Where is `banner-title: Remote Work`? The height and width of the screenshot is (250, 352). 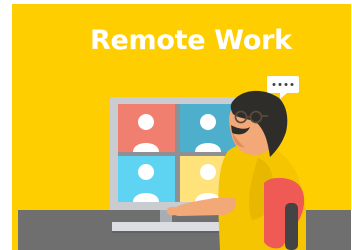 banner-title: Remote Work is located at coordinates (191, 40).